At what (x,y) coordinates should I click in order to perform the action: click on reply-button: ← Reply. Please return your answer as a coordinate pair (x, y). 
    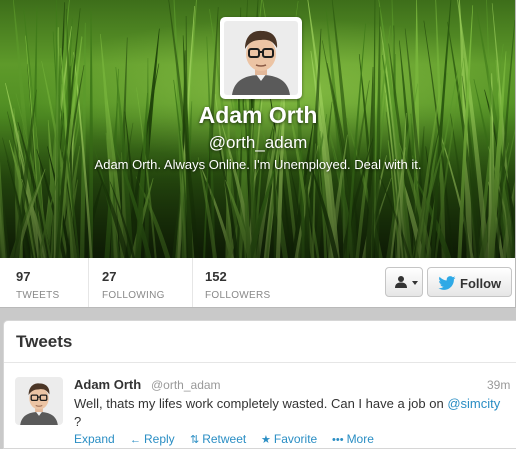
    Looking at the image, I should click on (152, 439).